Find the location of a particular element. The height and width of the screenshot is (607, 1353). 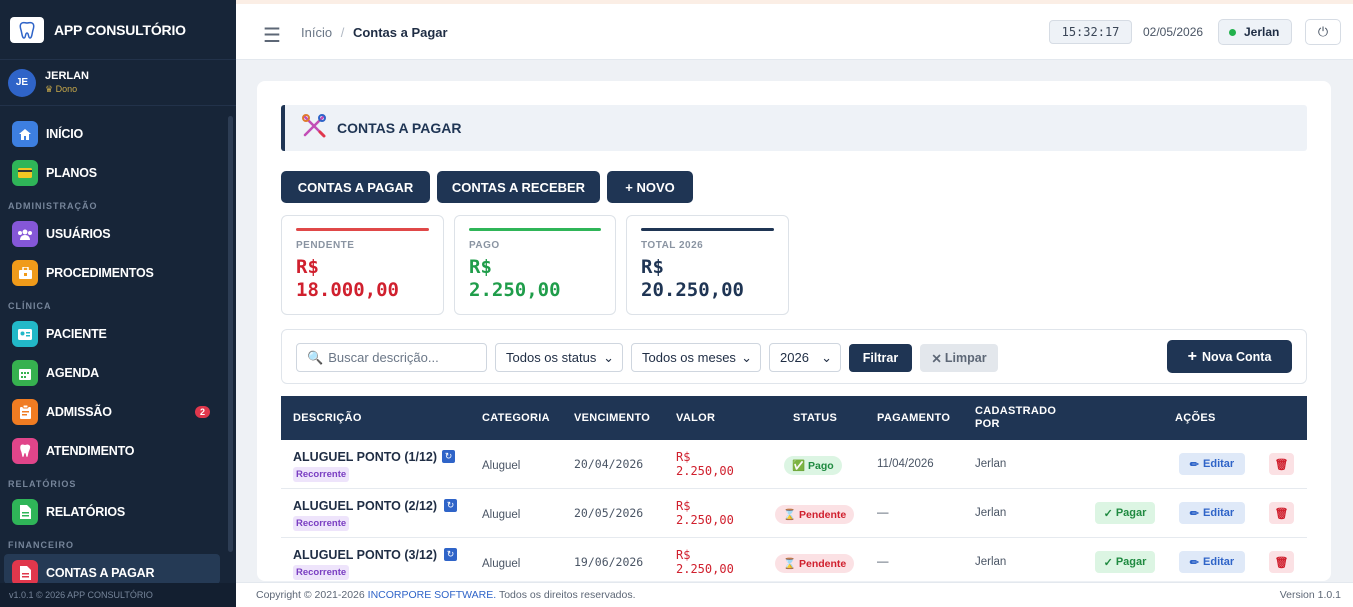

logout-button: ⏻ is located at coordinates (1323, 32).